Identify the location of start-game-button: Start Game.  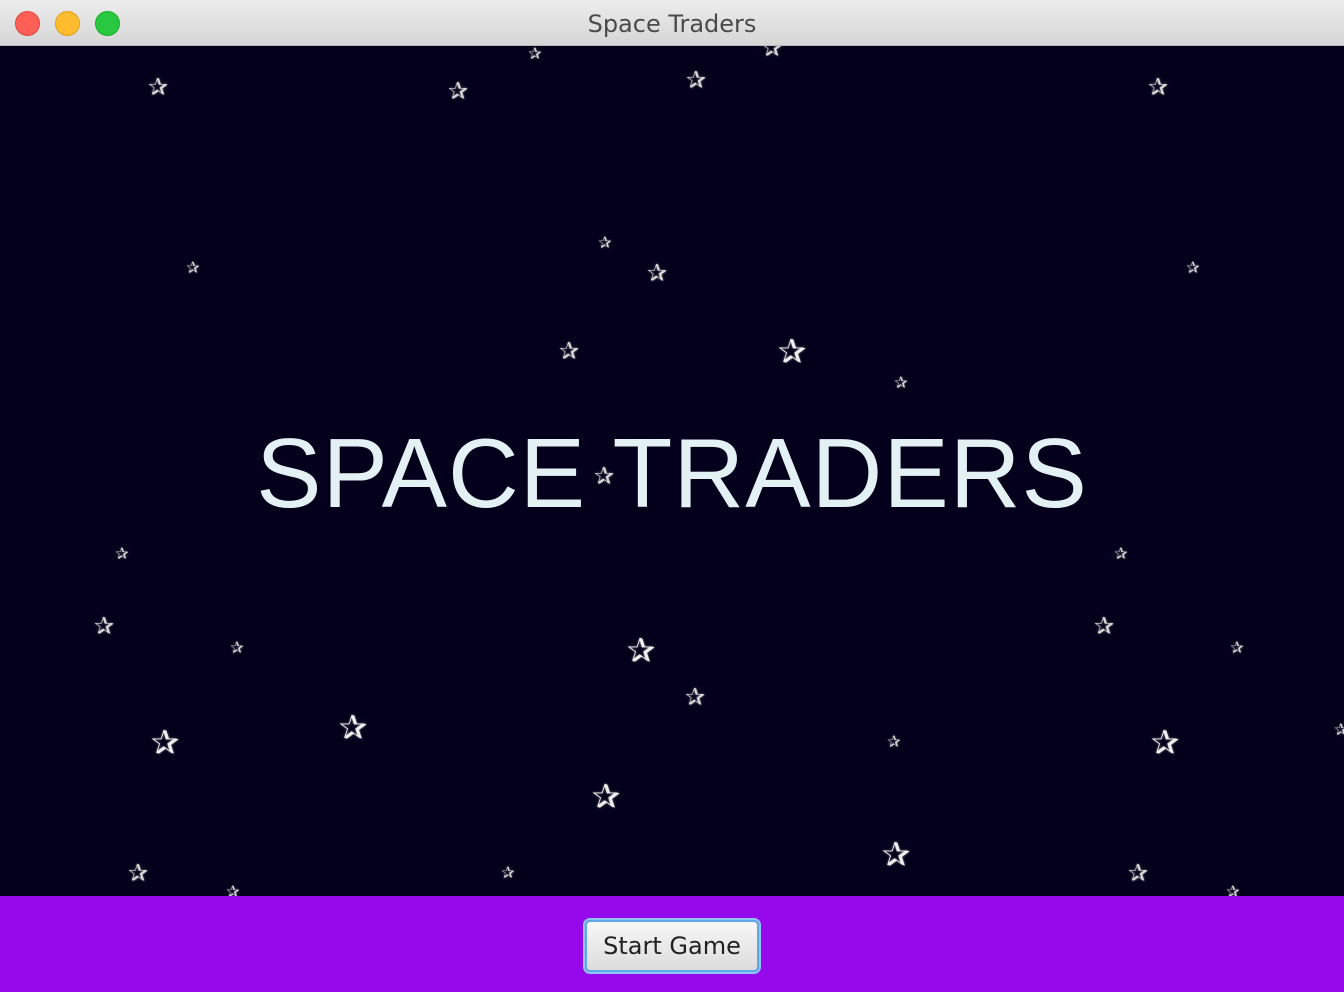
(672, 946).